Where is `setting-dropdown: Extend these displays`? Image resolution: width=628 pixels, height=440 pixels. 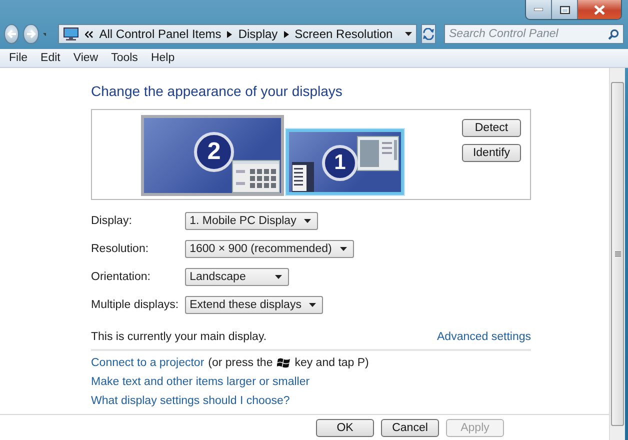
setting-dropdown: Extend these displays is located at coordinates (254, 305).